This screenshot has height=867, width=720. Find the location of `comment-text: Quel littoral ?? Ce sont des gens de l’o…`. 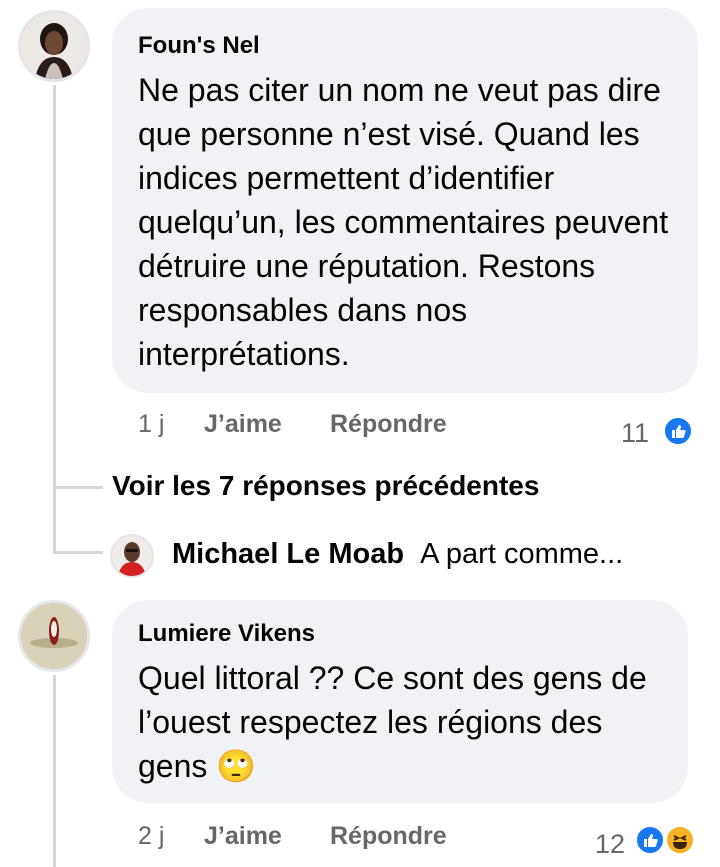

comment-text: Quel littoral ?? Ce sont des gens de l’o… is located at coordinates (400, 722).